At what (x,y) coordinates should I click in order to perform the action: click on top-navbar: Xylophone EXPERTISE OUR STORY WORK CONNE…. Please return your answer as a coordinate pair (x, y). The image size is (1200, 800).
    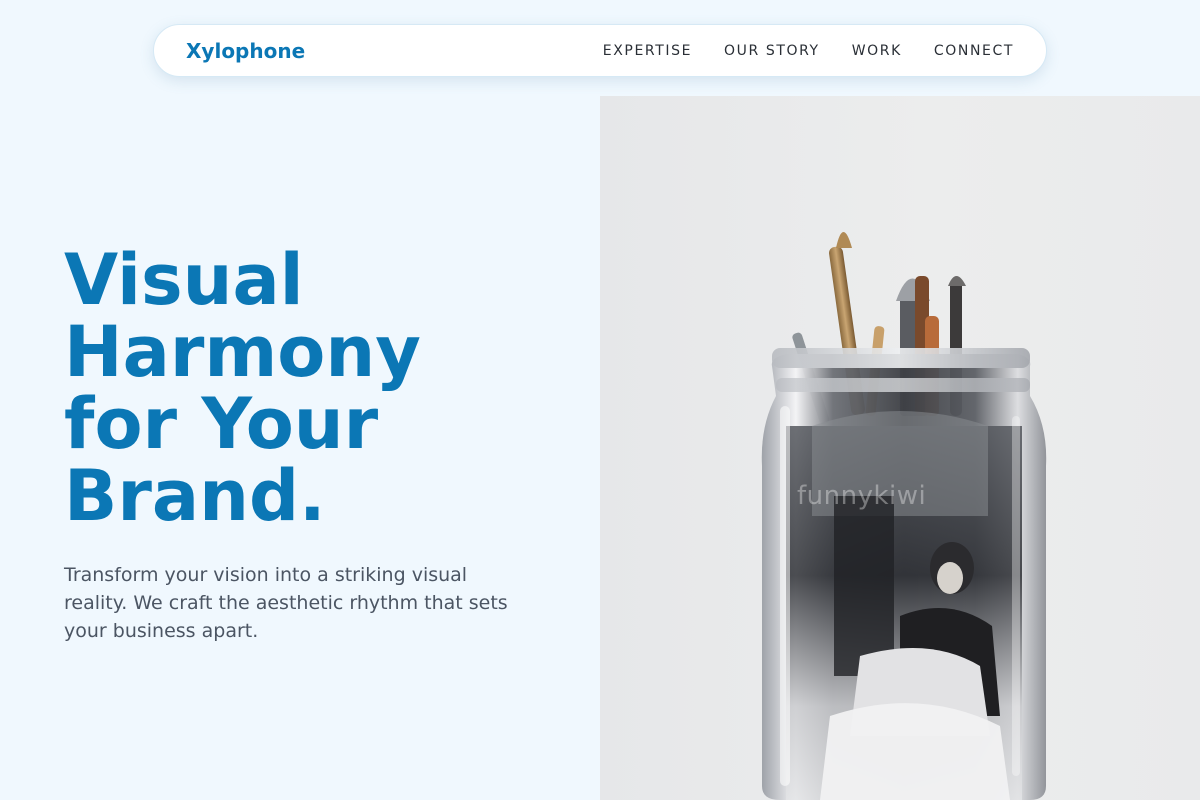
    Looking at the image, I should click on (600, 50).